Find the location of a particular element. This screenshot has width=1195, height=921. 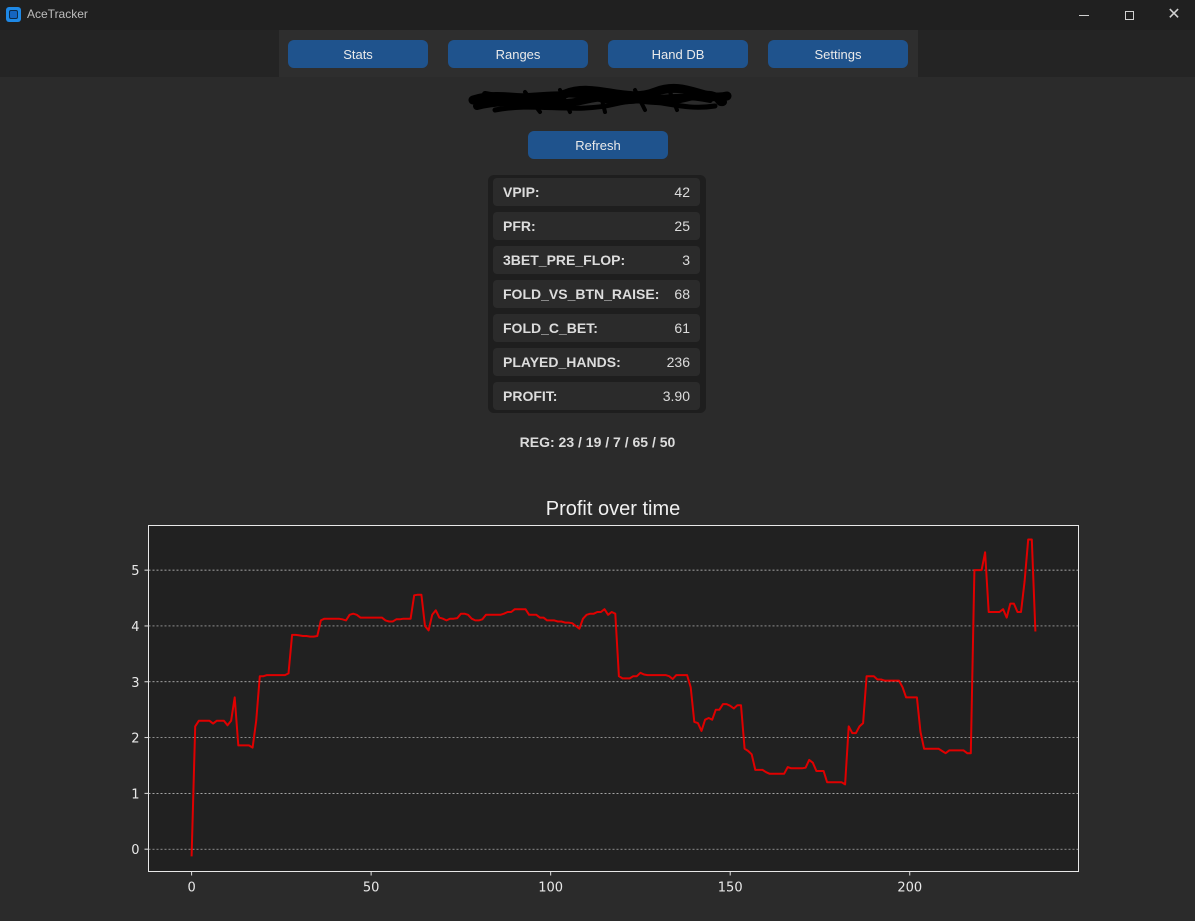

y-tick-label: 5 is located at coordinates (135, 571).